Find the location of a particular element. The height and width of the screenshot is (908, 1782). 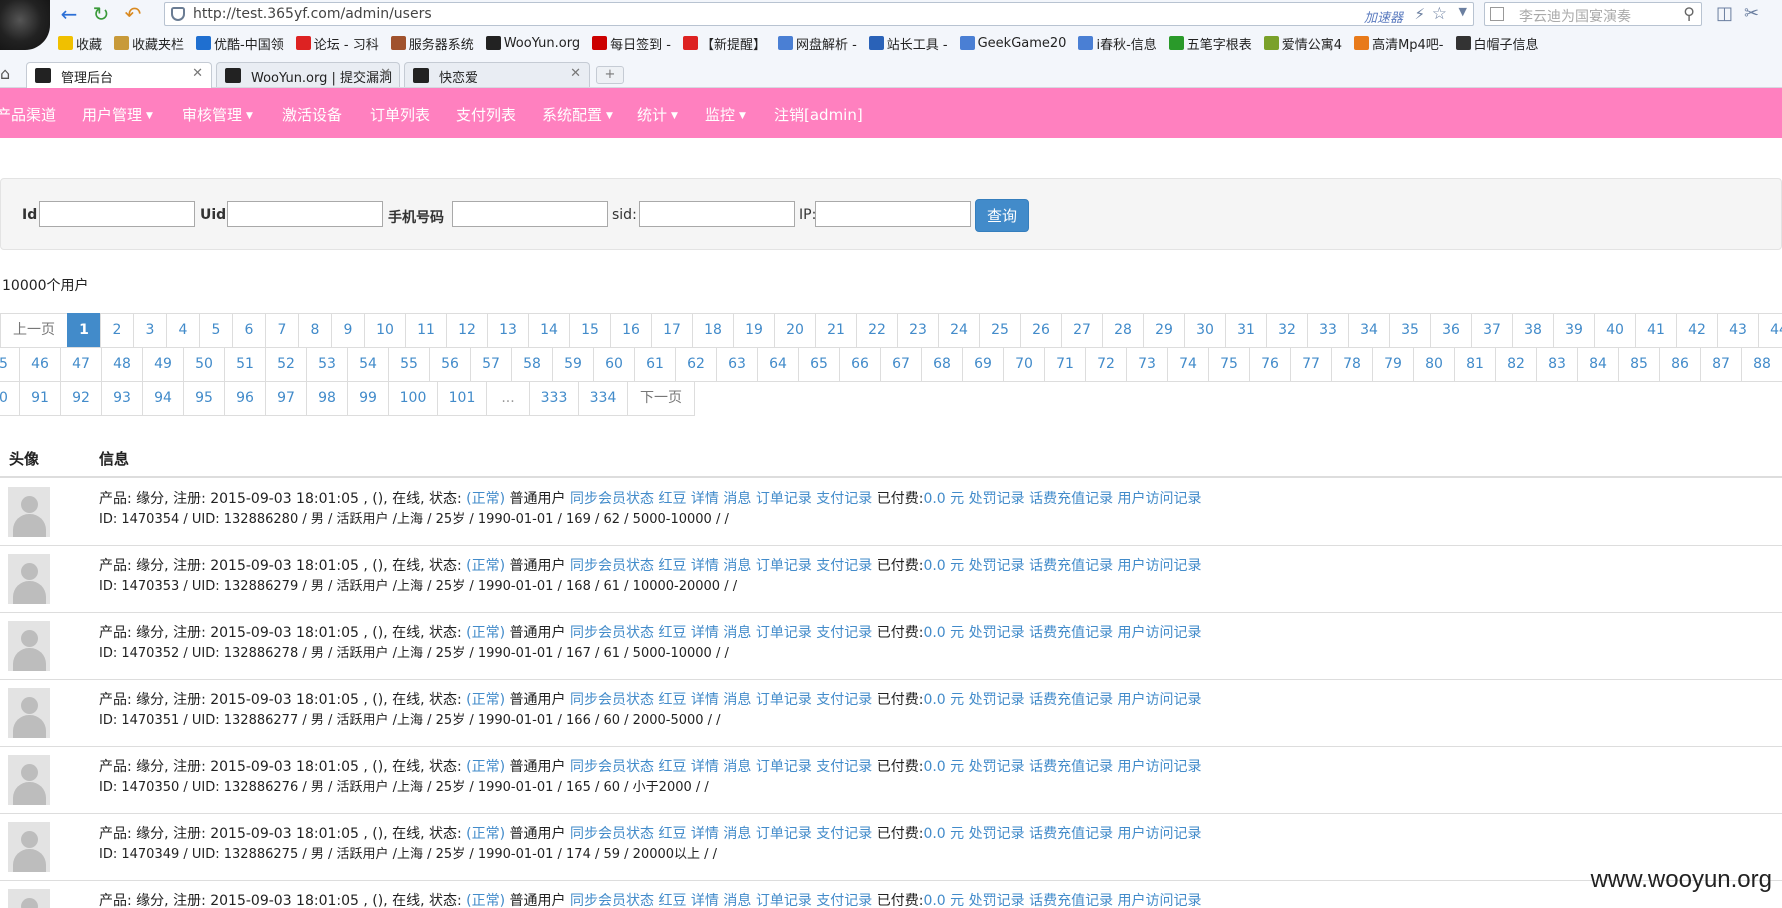

tab-wooyun: WooYun.org | 提交漏洞 ✕ is located at coordinates (308, 74).